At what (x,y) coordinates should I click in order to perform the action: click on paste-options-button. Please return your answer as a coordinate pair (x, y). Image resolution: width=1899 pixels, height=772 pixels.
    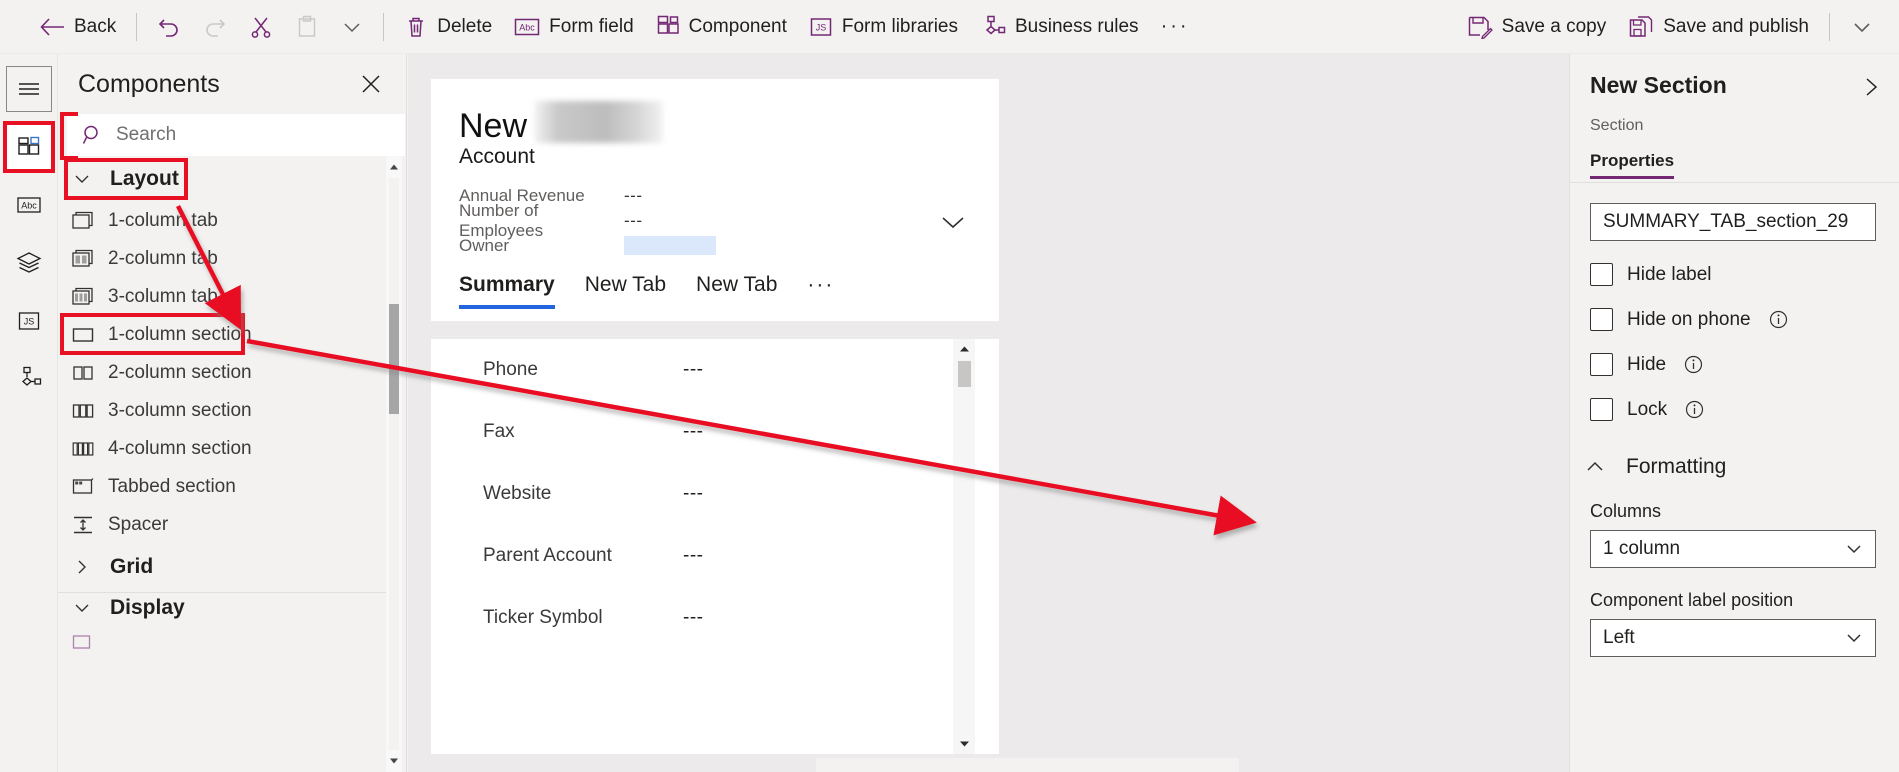
    Looking at the image, I should click on (352, 27).